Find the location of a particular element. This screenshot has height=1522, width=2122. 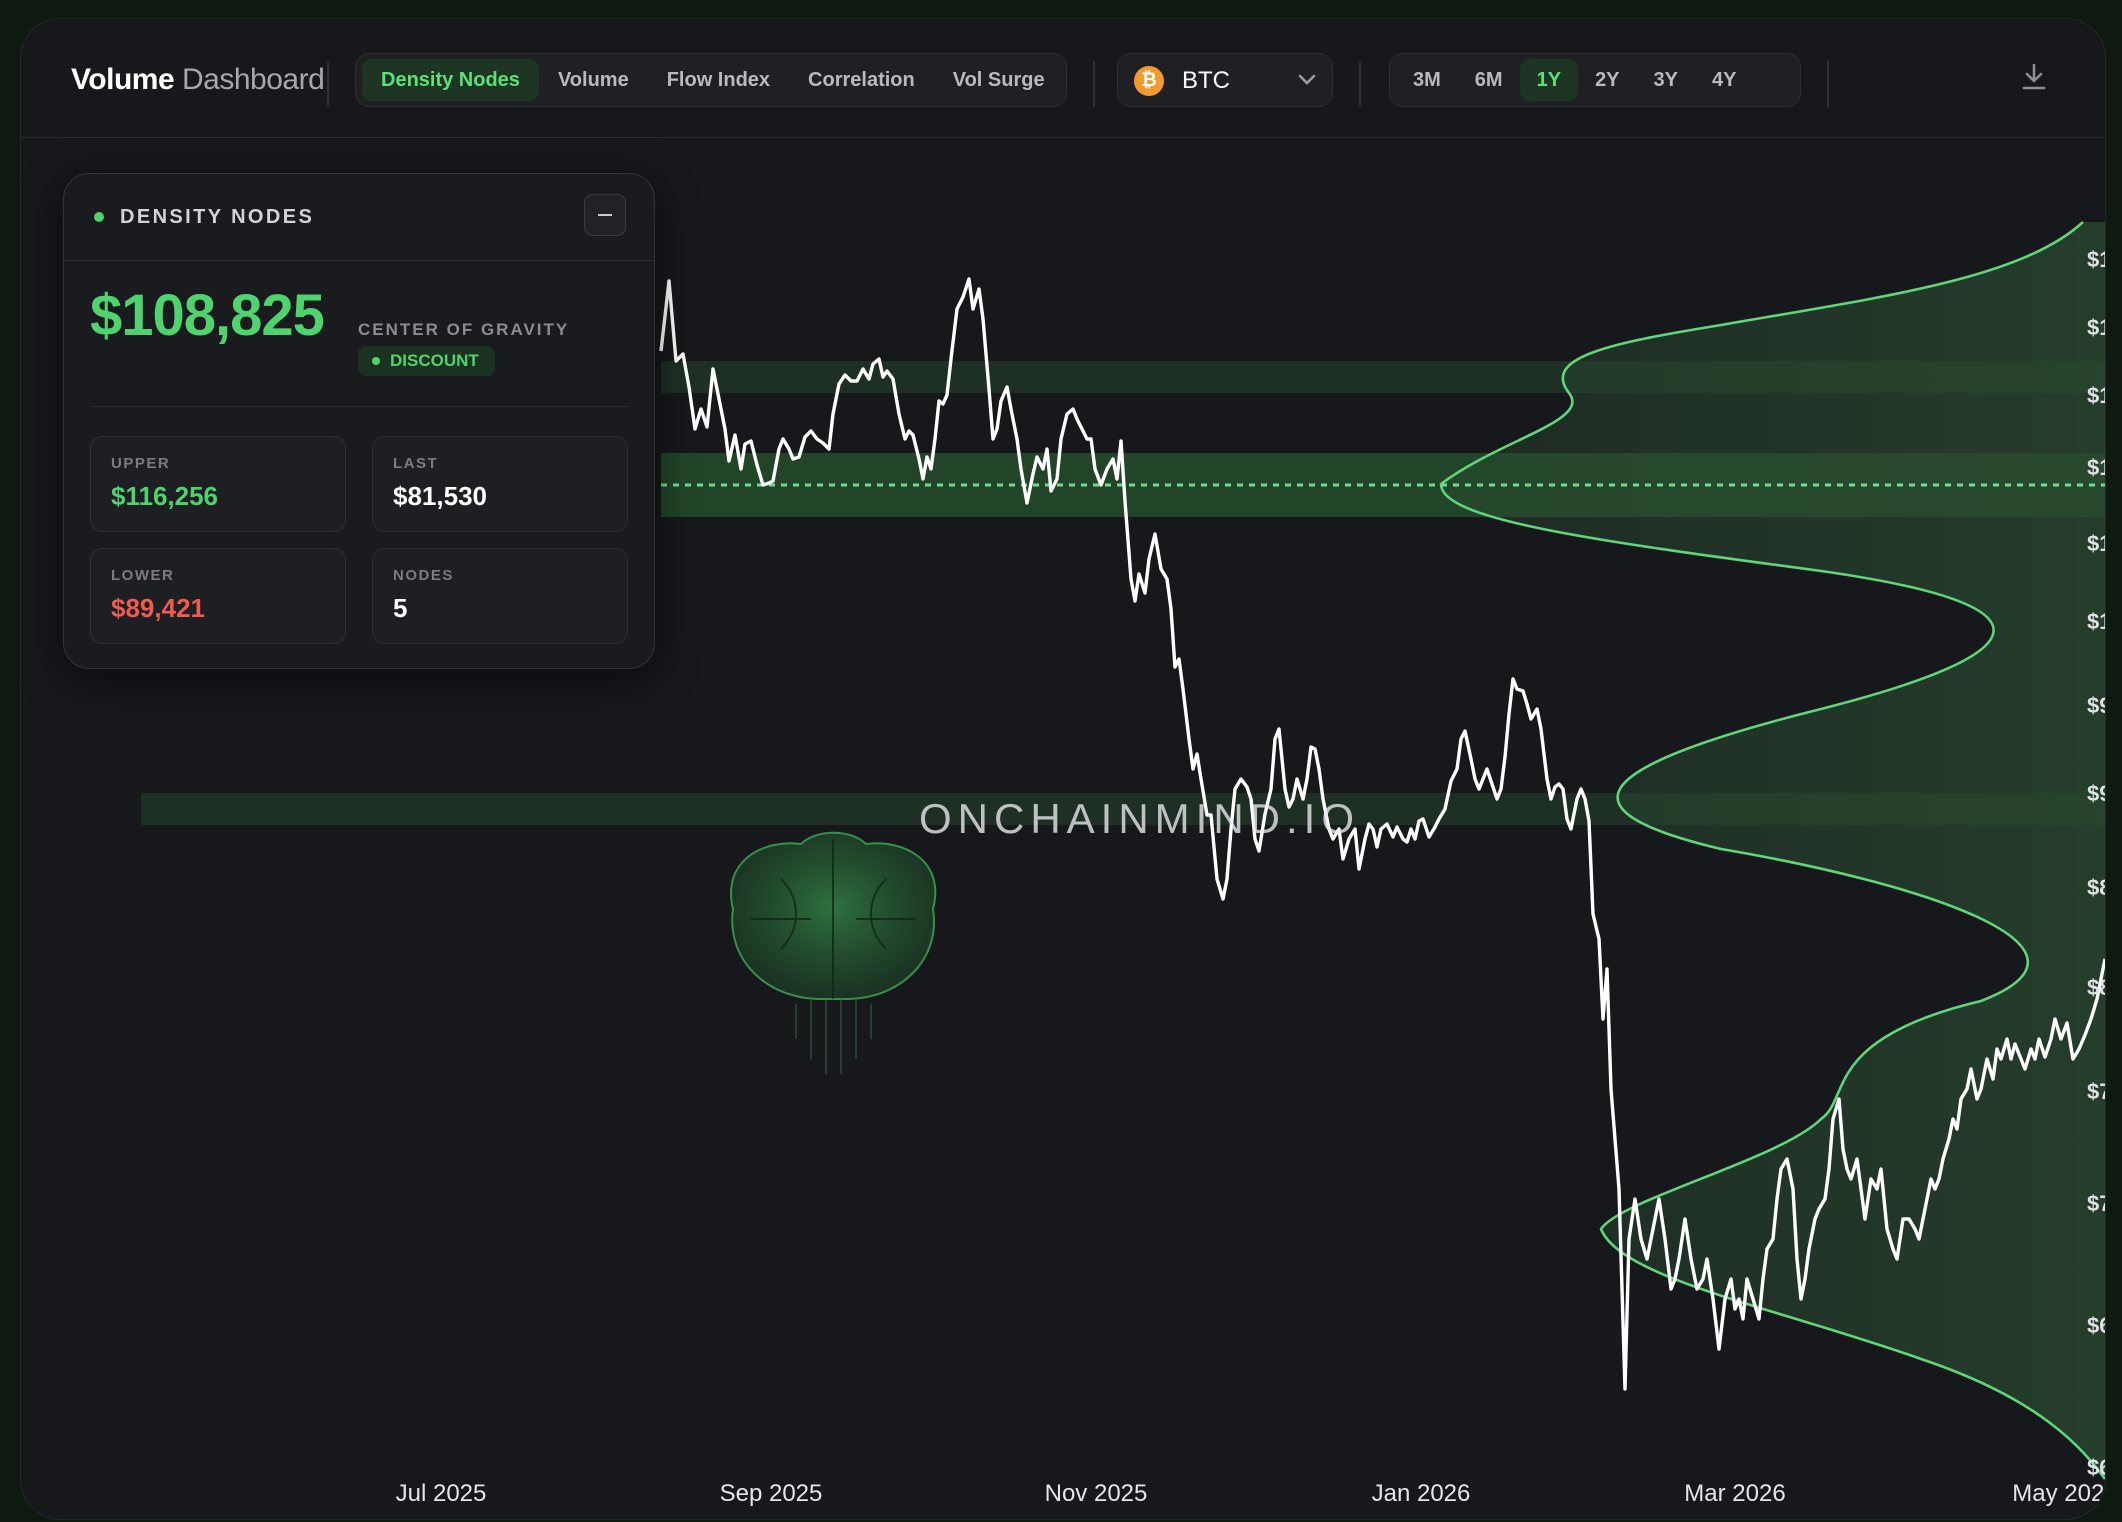

watermark-brain-logo is located at coordinates (833, 952).